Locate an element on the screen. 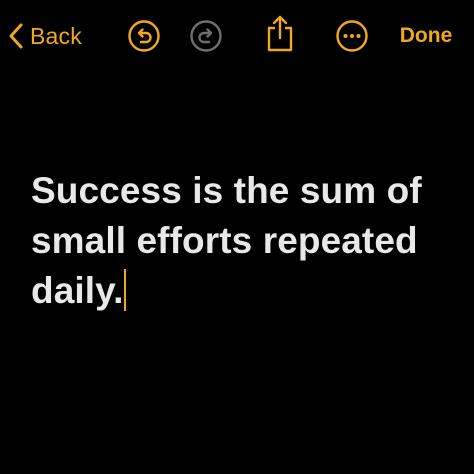 Image resolution: width=474 pixels, height=474 pixels. text-cursor is located at coordinates (125, 290).